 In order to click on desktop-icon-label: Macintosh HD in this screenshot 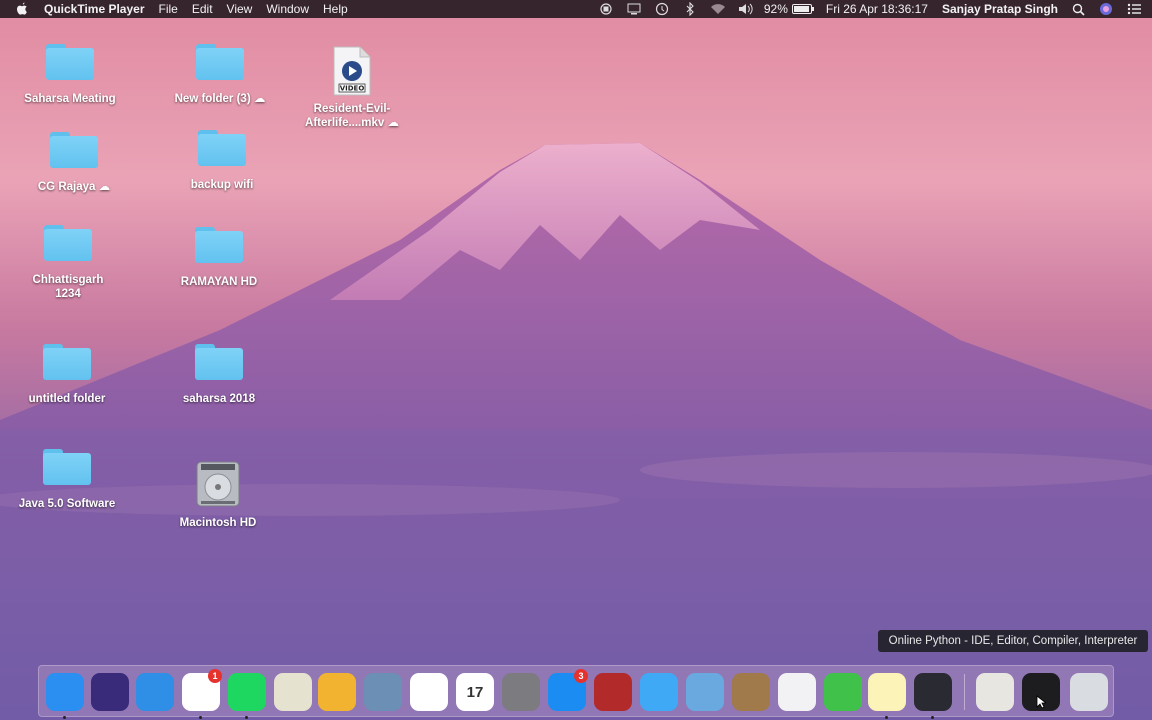, I will do `click(218, 523)`.